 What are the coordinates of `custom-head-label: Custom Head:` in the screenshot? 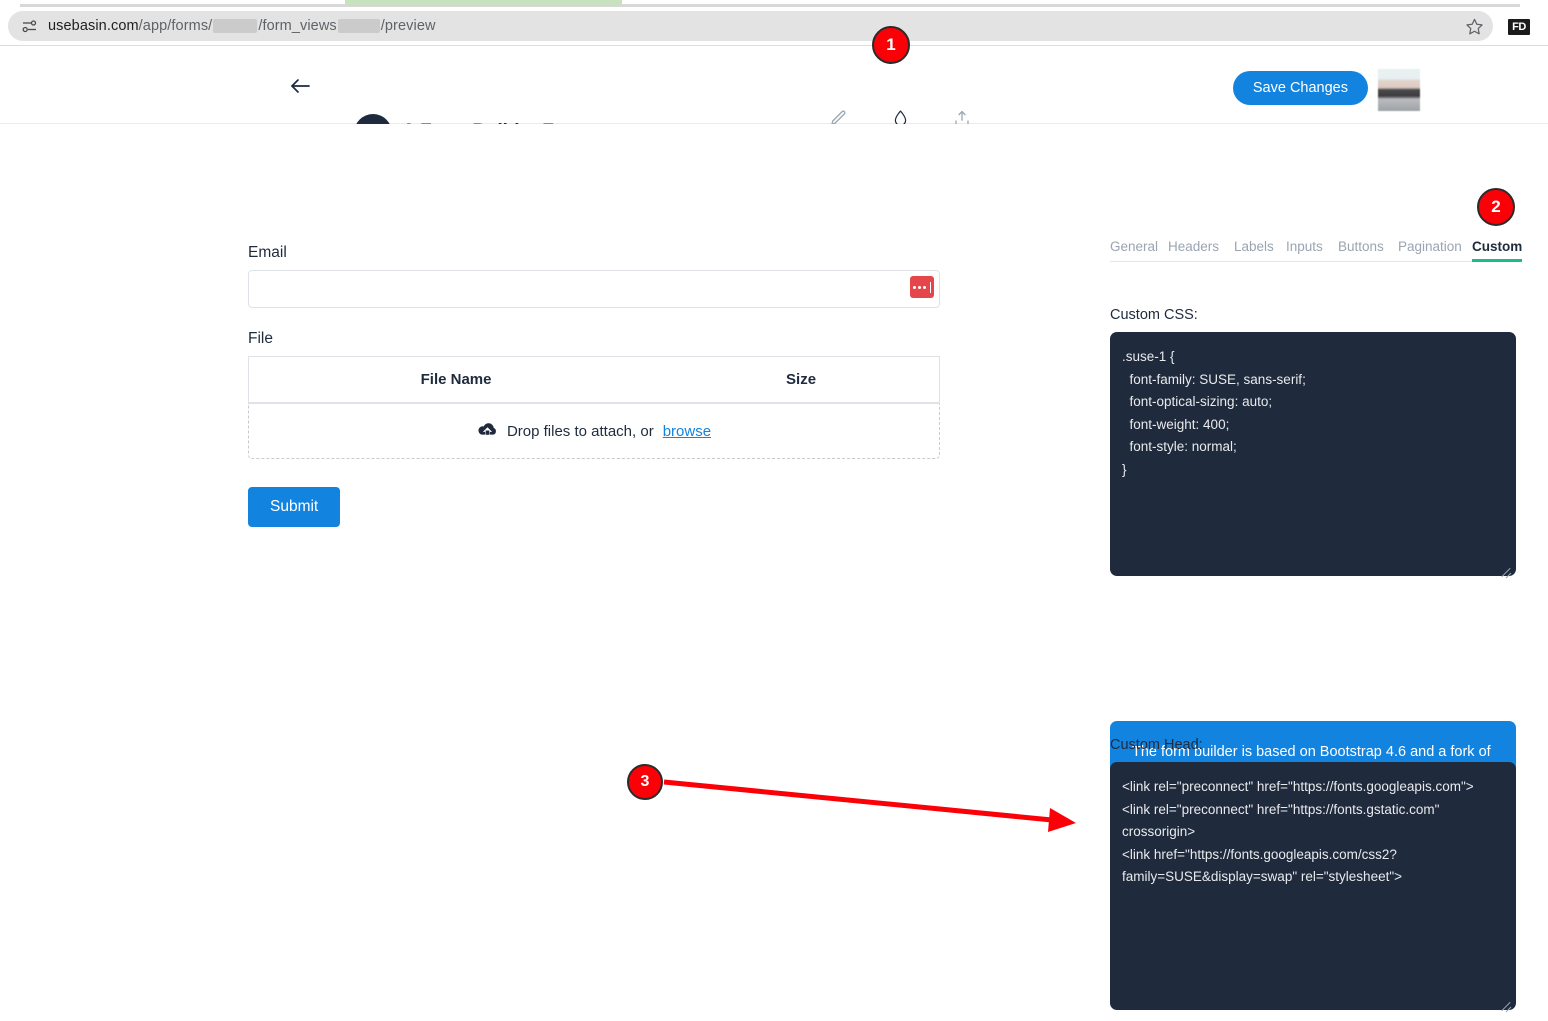 It's located at (1156, 745).